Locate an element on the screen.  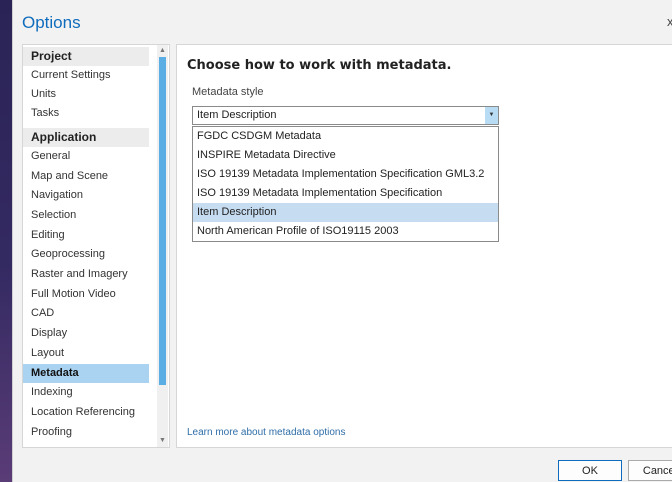
scroll-down-arrow-icon: ▼ is located at coordinates (162, 441).